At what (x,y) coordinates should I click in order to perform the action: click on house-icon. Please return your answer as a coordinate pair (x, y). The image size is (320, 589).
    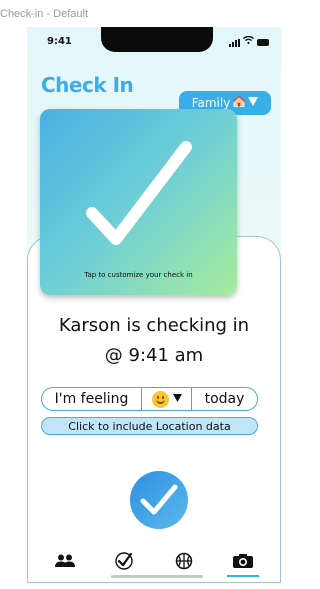
    Looking at the image, I should click on (239, 102).